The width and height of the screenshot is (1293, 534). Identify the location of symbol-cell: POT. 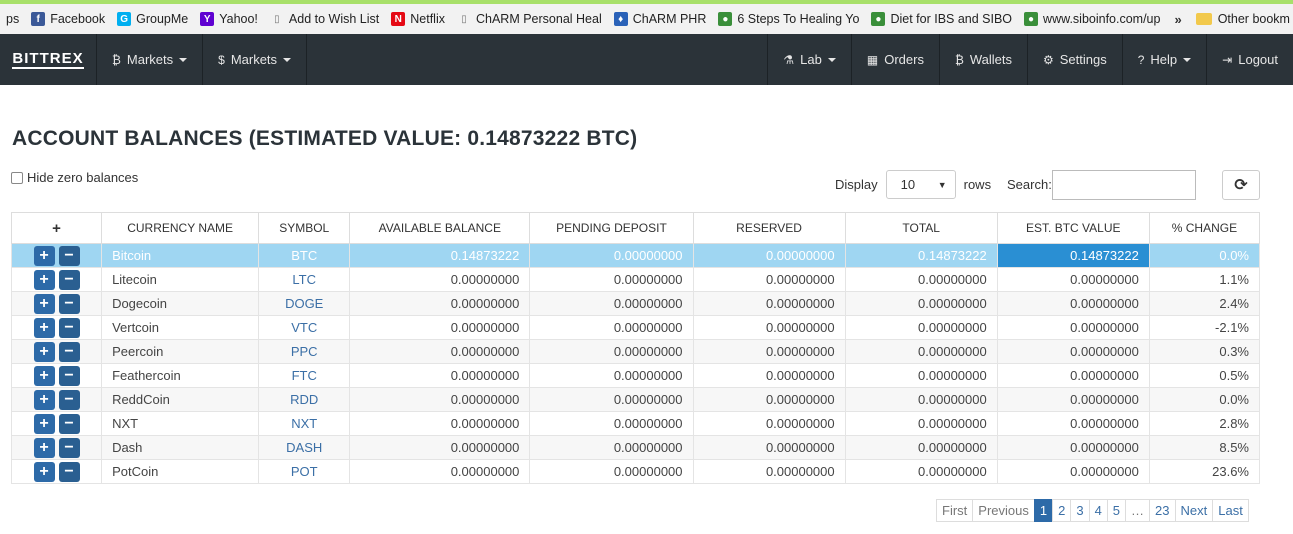
(304, 471).